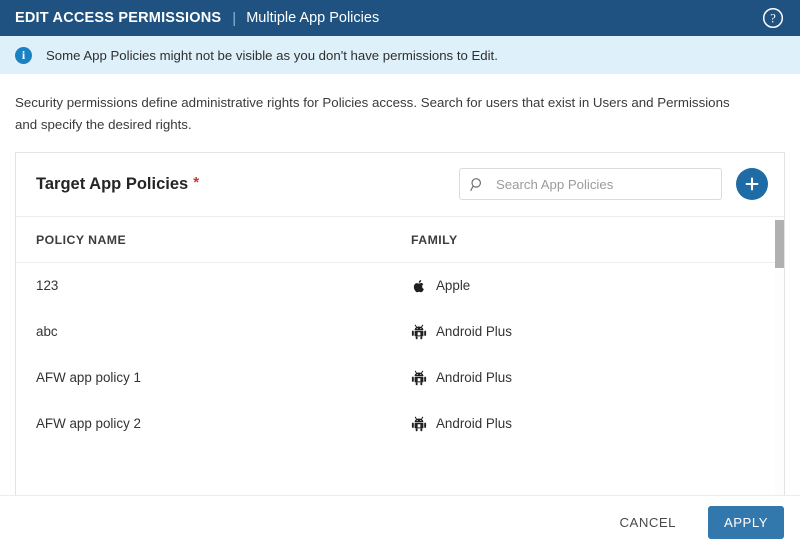 The image size is (800, 548). What do you see at coordinates (47, 286) in the screenshot?
I see `cell-policy-name: 123` at bounding box center [47, 286].